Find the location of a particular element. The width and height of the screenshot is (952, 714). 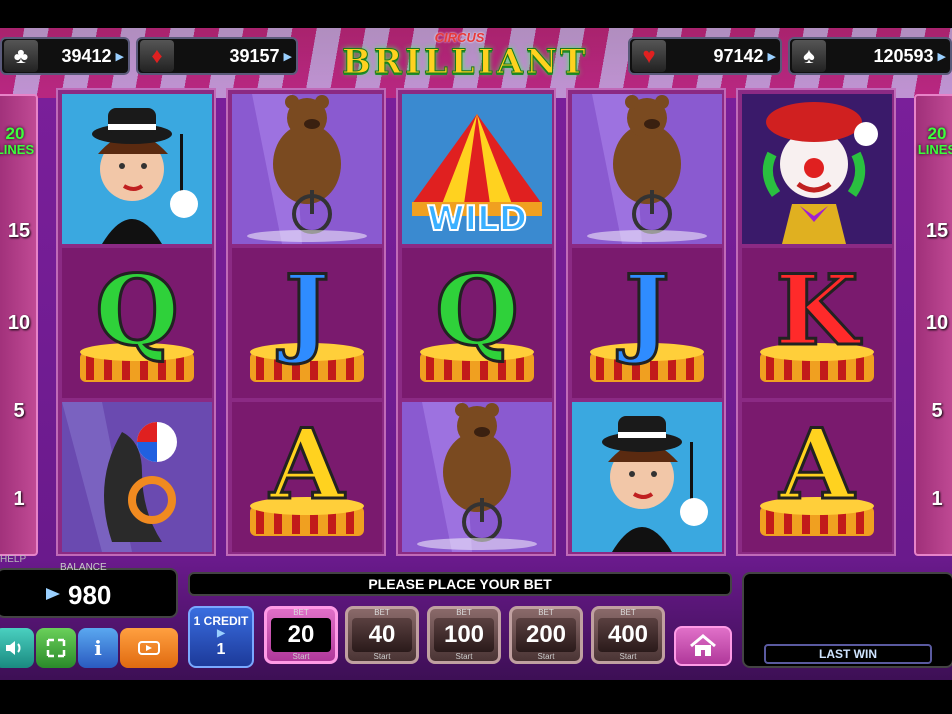

reel-2: J A is located at coordinates (306, 322).